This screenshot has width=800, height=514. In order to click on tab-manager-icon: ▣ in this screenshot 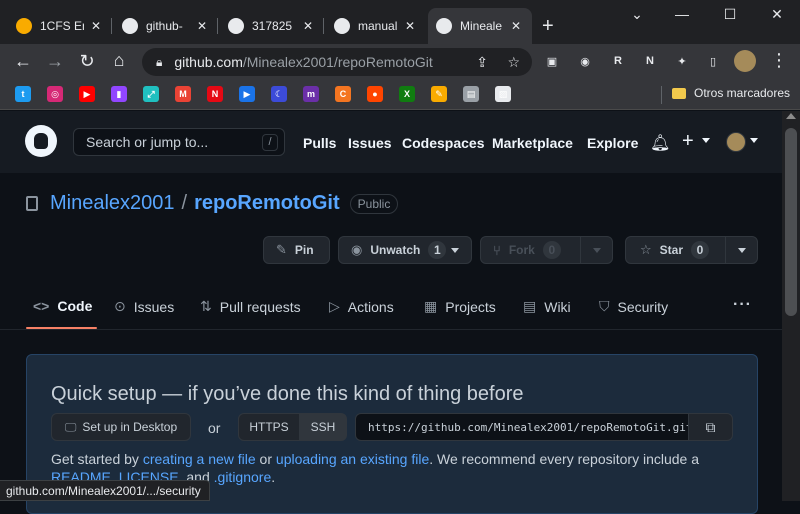, I will do `click(552, 61)`.